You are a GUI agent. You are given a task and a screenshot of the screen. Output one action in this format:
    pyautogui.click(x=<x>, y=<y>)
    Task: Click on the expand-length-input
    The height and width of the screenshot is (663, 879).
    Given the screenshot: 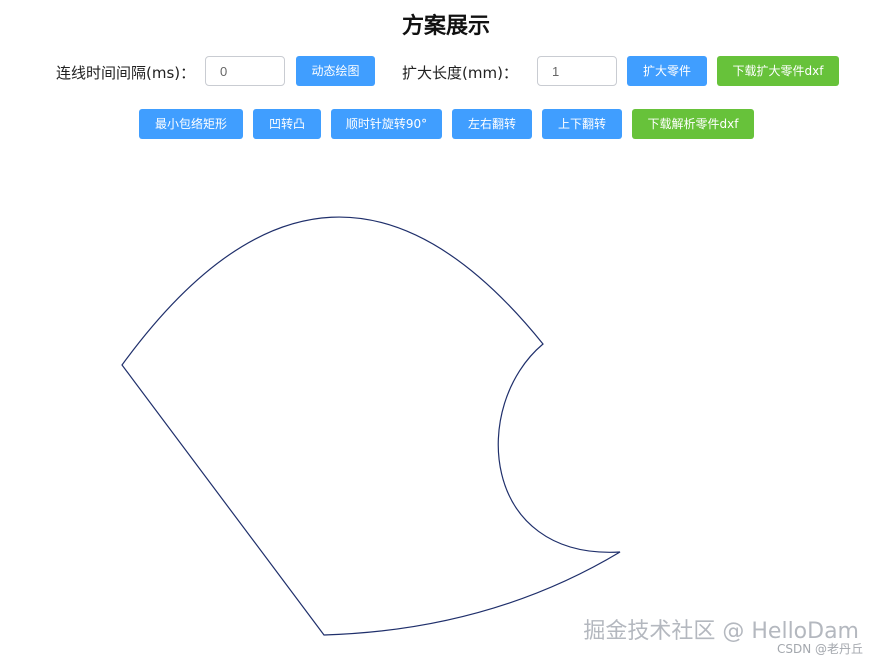 What is the action you would take?
    pyautogui.click(x=577, y=71)
    